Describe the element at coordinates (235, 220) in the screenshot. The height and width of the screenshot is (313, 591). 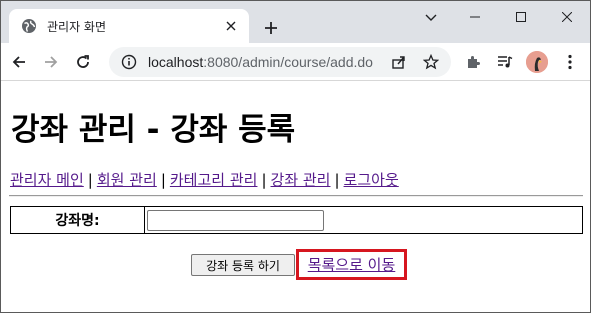
I see `course-name-input` at that location.